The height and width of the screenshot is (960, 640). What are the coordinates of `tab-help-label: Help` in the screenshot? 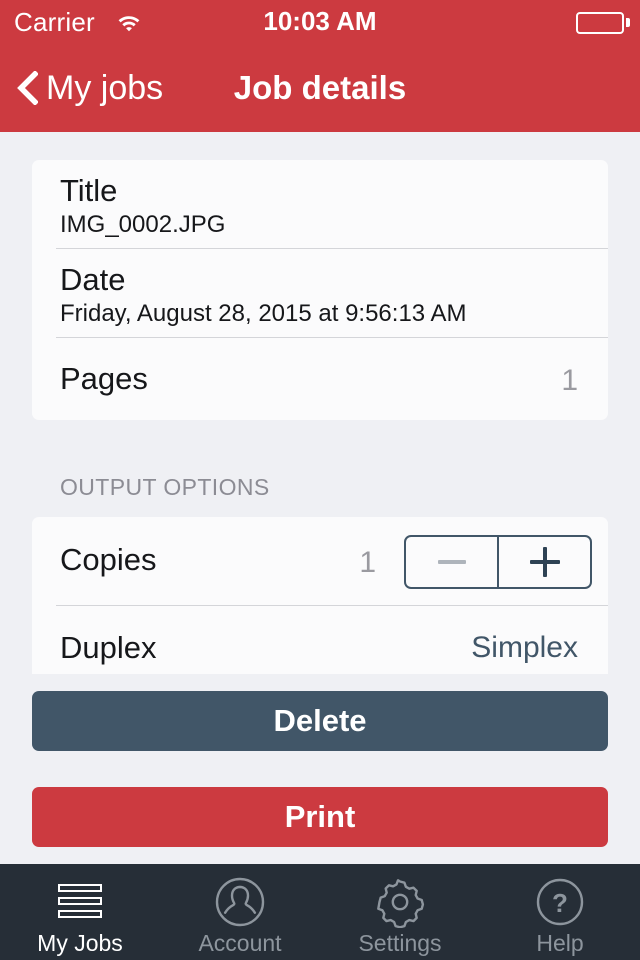 It's located at (560, 943).